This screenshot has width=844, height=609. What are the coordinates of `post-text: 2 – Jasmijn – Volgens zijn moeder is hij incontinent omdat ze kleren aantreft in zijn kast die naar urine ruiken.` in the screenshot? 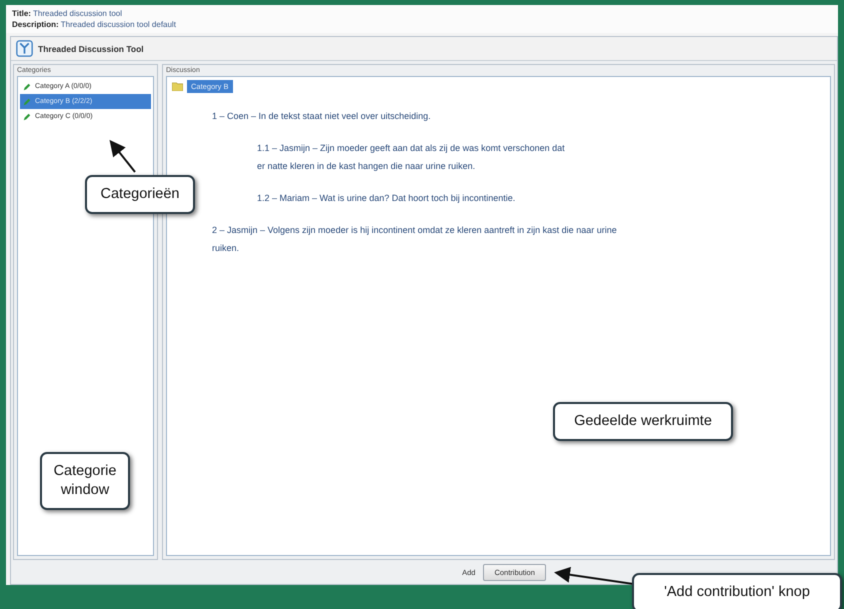 It's located at (415, 239).